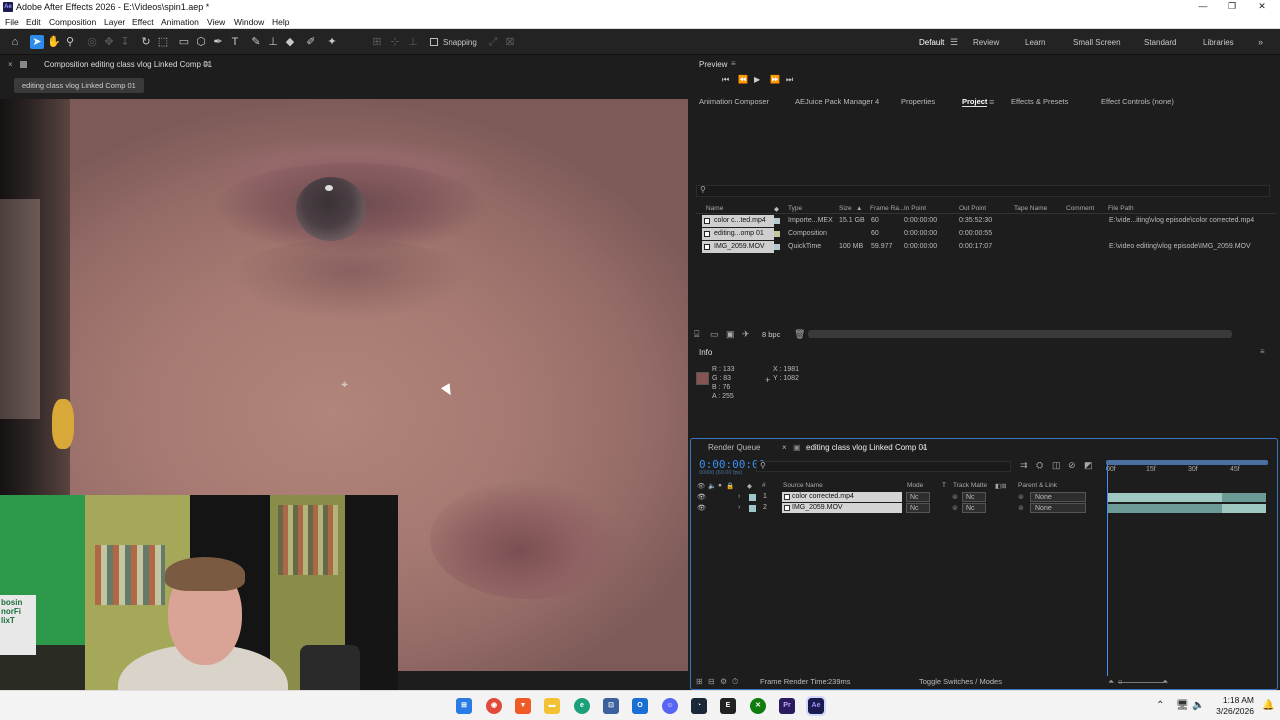 Image resolution: width=1280 pixels, height=720 pixels. What do you see at coordinates (493, 42) in the screenshot?
I see `snap-options-icon: ⤢` at bounding box center [493, 42].